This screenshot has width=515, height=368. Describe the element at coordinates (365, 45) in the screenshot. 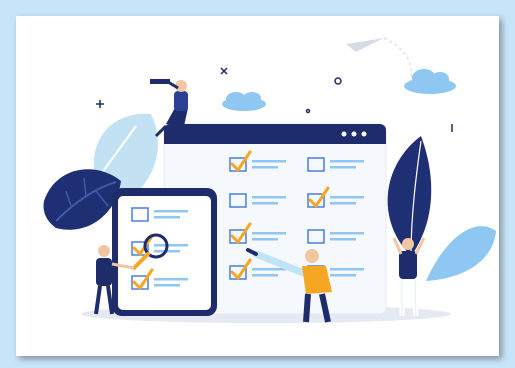

I see `paper-plane-icon` at that location.